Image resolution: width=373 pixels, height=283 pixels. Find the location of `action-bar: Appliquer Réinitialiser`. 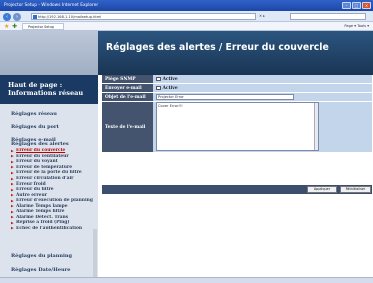

action-bar: Appliquer Réinitialiser is located at coordinates (237, 189).